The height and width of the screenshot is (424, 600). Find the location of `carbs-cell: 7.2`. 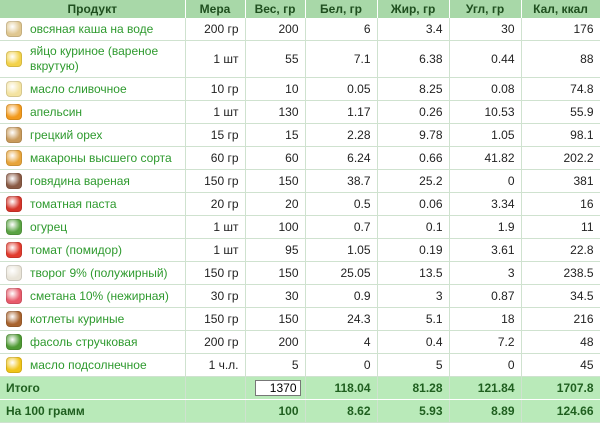

carbs-cell: 7.2 is located at coordinates (485, 342).